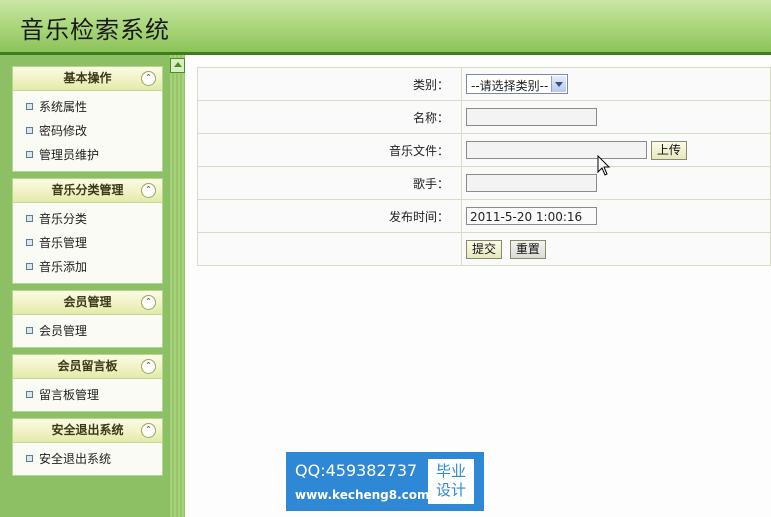 This screenshot has height=517, width=771. Describe the element at coordinates (87, 219) in the screenshot. I see `sidebar-item-music-category: 音乐分类` at that location.